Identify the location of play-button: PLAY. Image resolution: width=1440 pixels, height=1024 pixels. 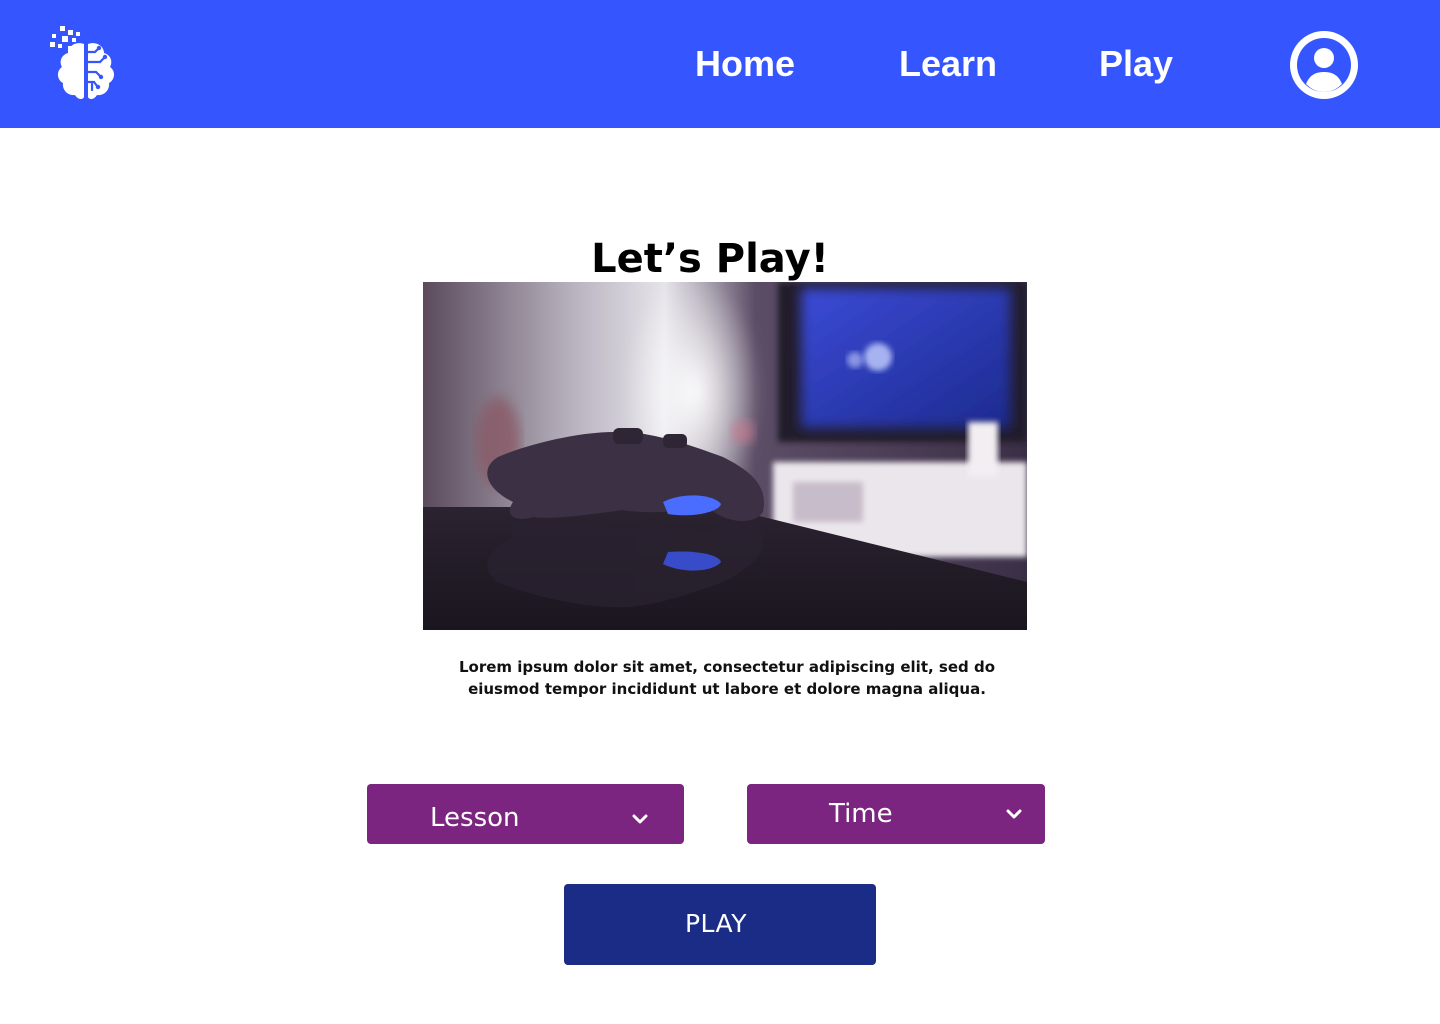
(720, 924).